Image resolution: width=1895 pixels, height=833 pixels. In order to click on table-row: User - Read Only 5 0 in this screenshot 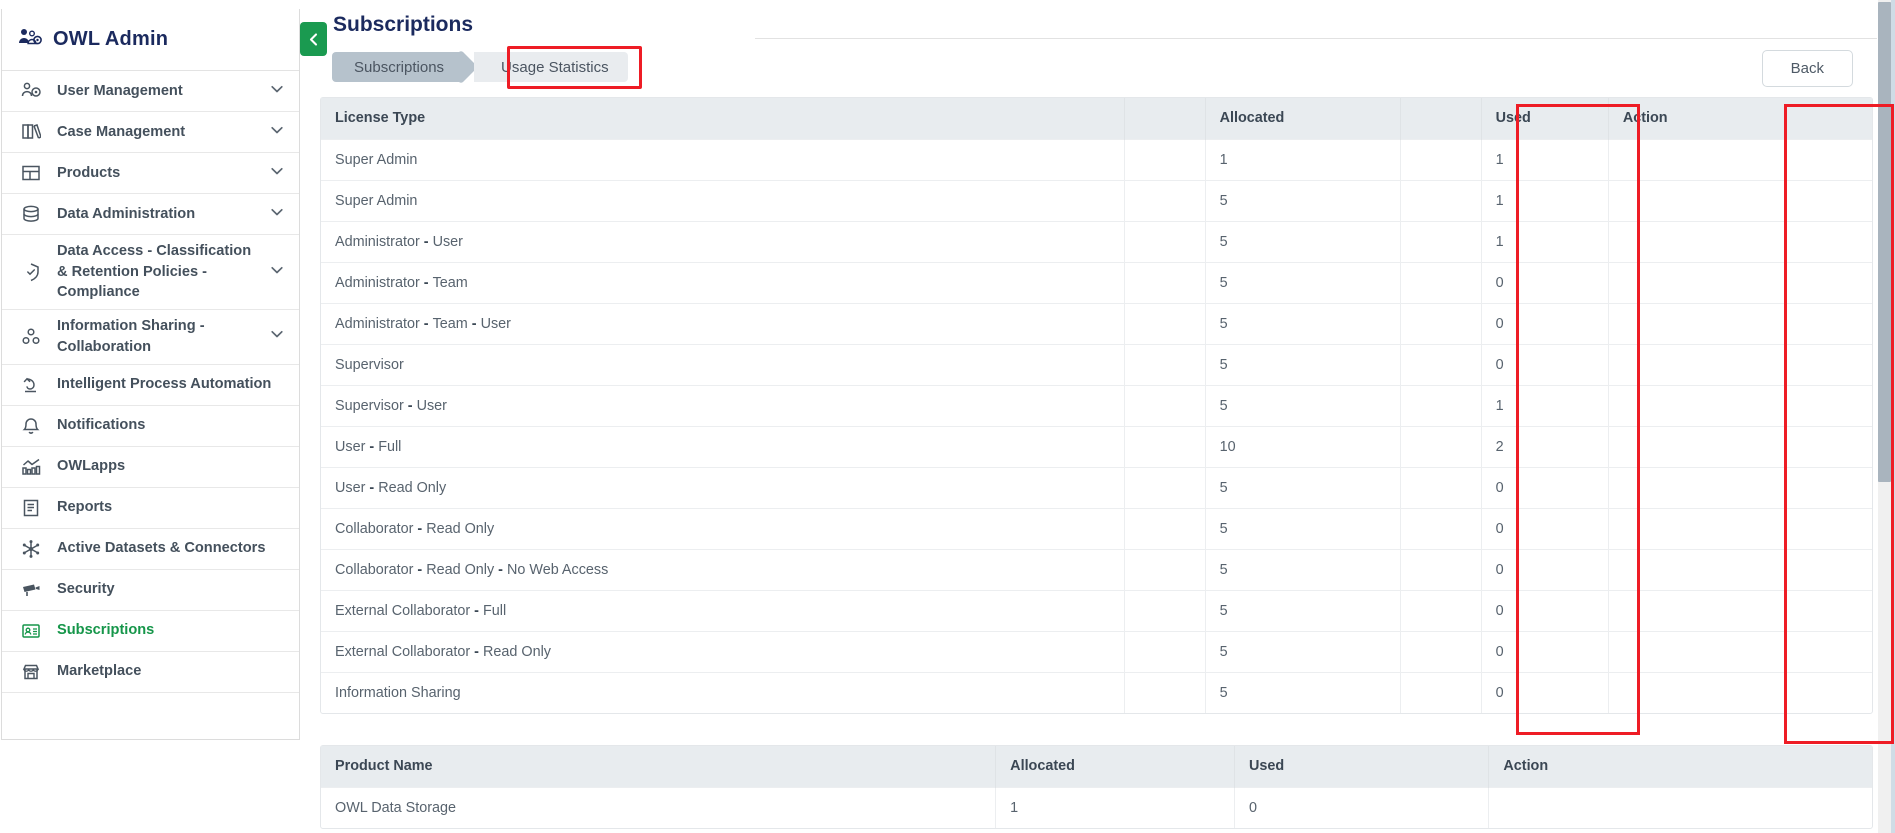, I will do `click(1096, 487)`.